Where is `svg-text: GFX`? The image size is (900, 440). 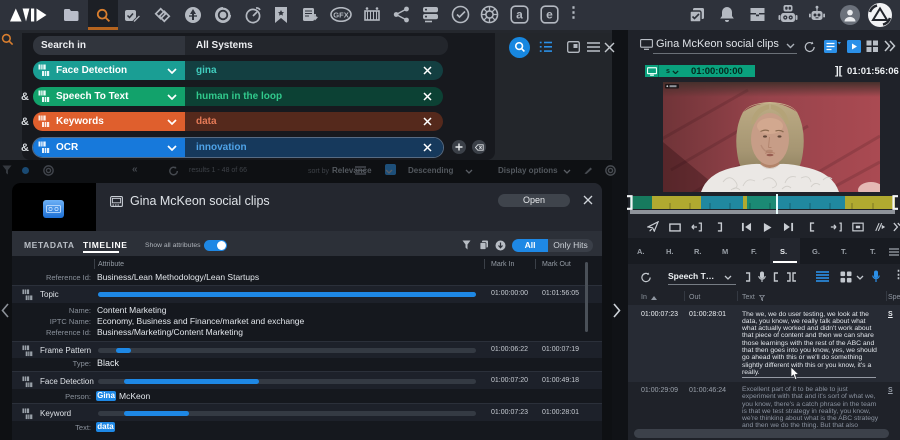 svg-text: GFX is located at coordinates (340, 14).